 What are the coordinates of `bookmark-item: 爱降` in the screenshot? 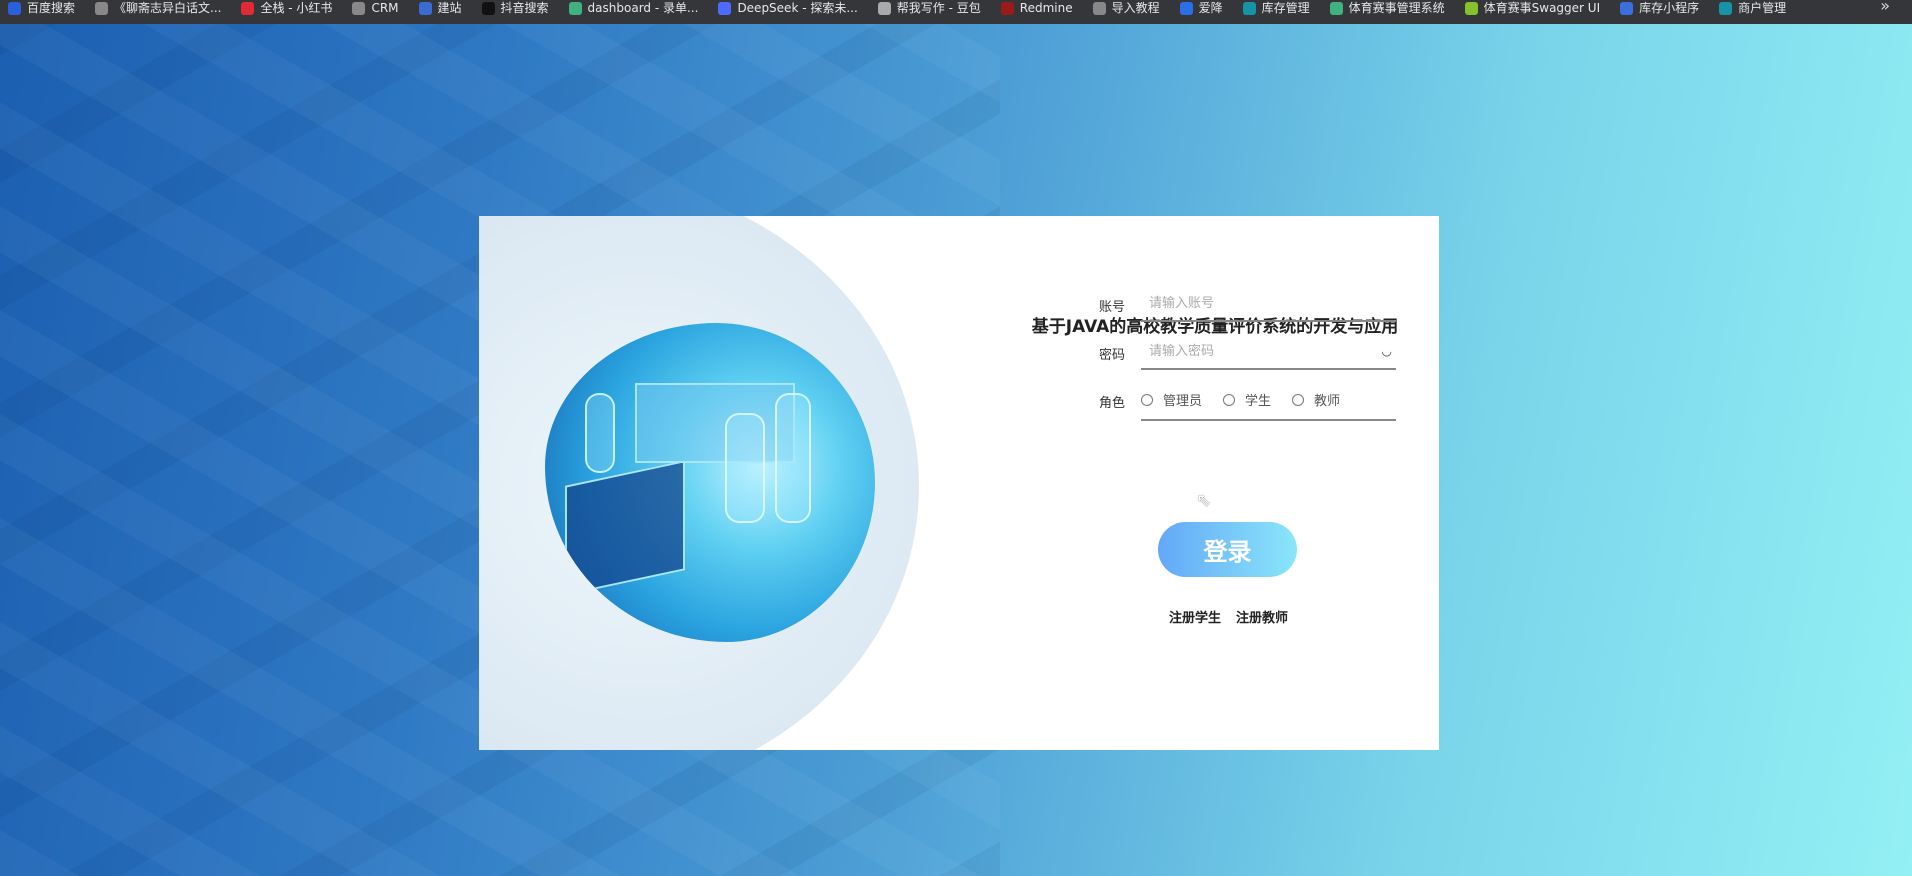 It's located at (1201, 10).